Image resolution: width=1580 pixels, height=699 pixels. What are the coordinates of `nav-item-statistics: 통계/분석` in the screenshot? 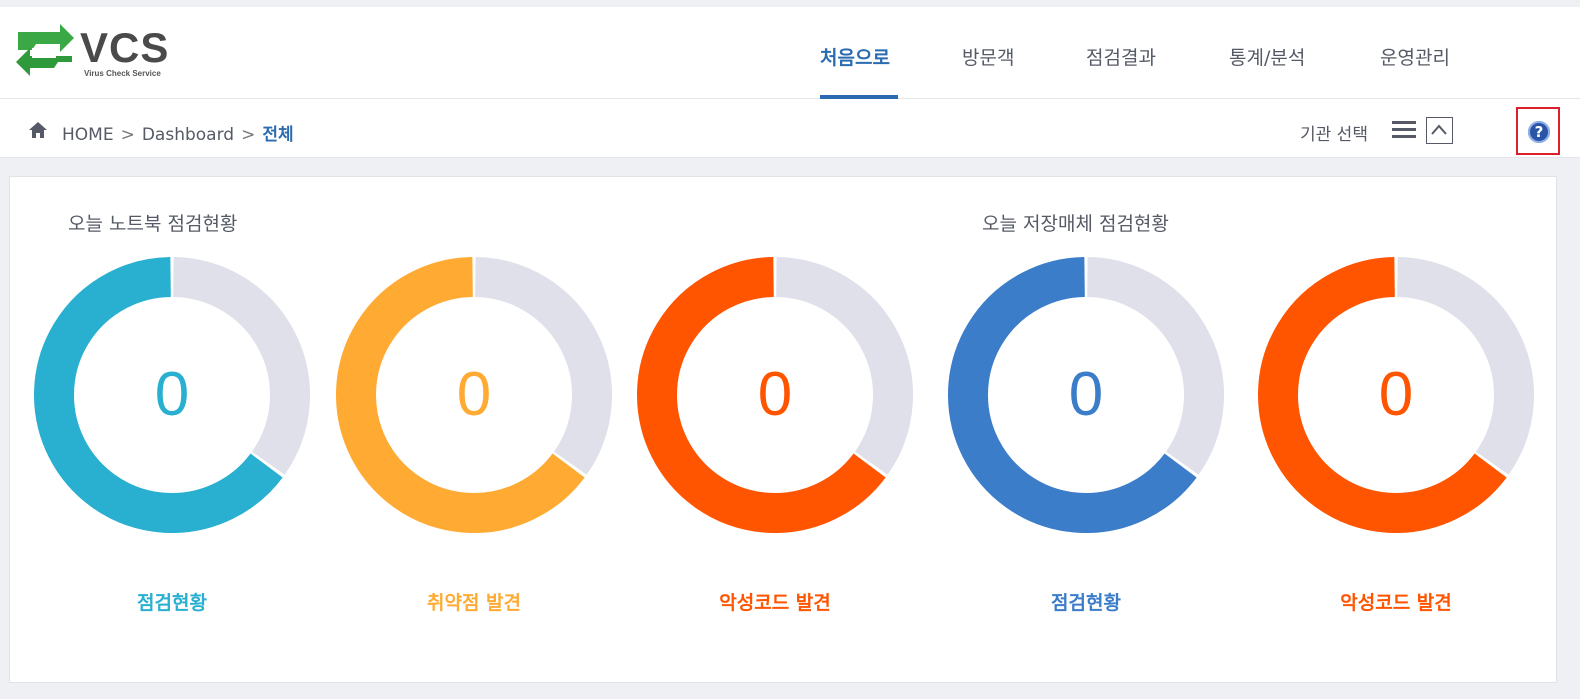 It's located at (1267, 56).